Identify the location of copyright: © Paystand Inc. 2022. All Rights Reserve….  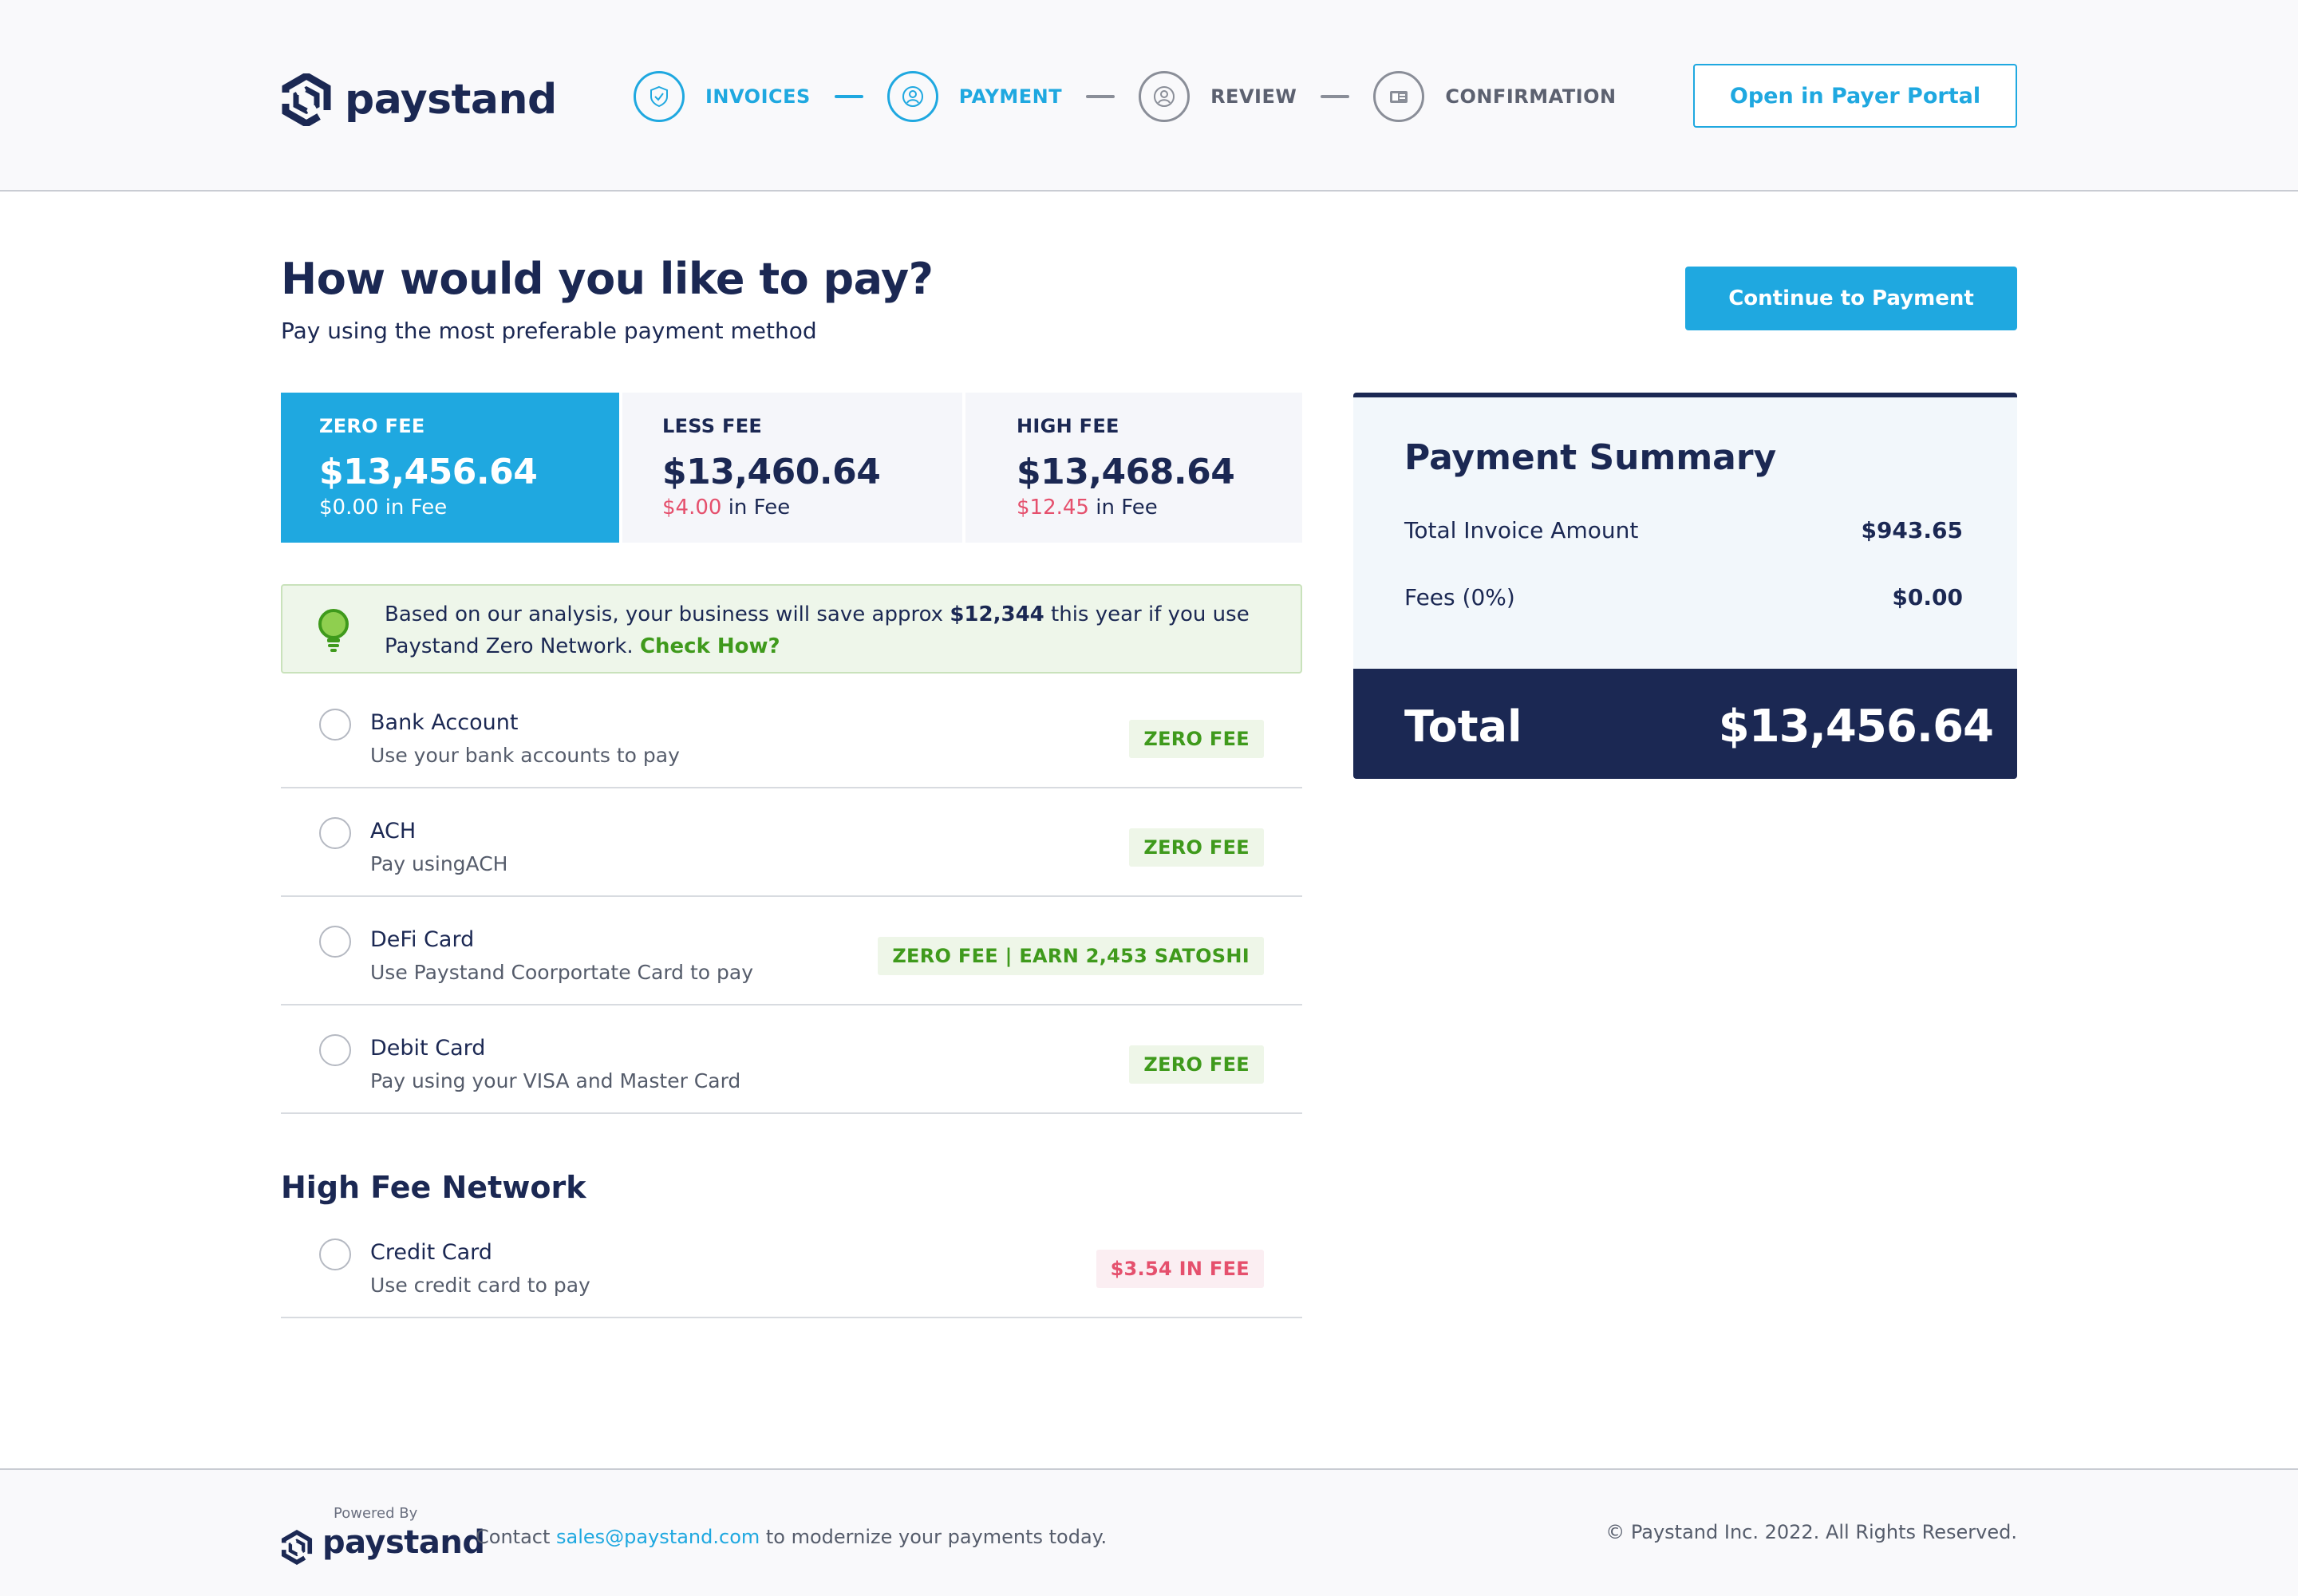
(1811, 1532).